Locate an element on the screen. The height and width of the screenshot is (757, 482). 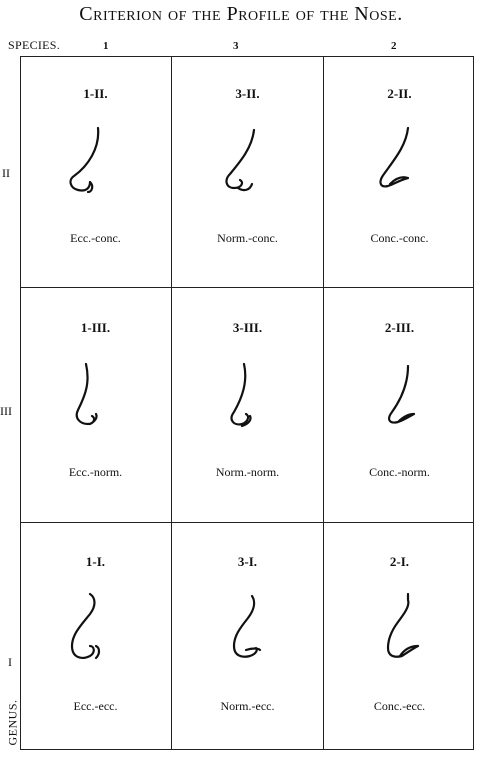
cell-name: Norm.-conc. is located at coordinates (247, 238).